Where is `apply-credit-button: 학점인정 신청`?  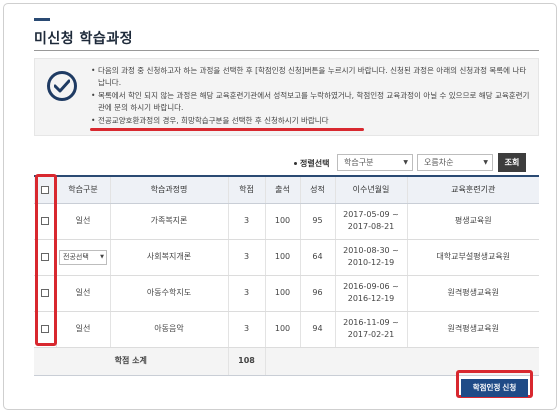 apply-credit-button: 학점인정 신청 is located at coordinates (494, 388).